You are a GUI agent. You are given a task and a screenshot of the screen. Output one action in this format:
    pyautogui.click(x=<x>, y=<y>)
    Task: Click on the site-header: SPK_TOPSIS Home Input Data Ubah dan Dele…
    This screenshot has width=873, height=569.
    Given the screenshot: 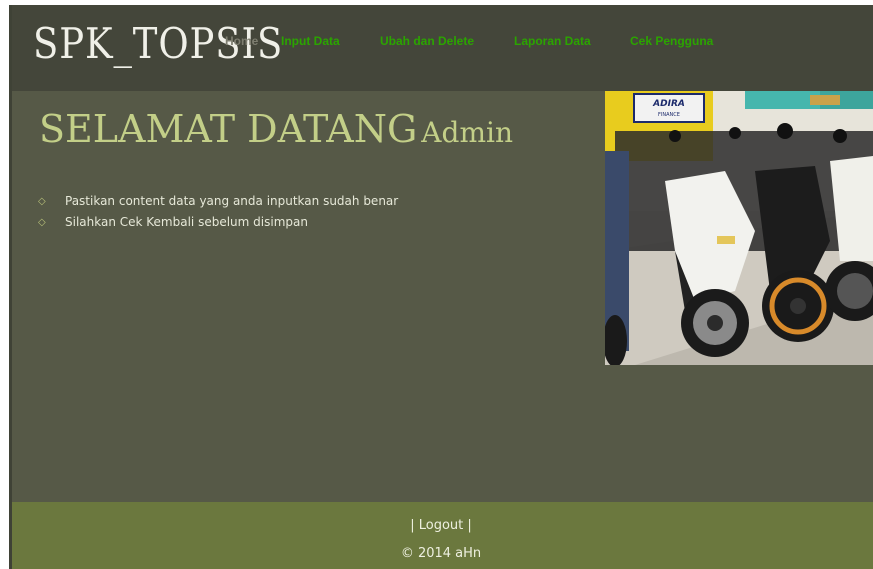 What is the action you would take?
    pyautogui.click(x=441, y=48)
    